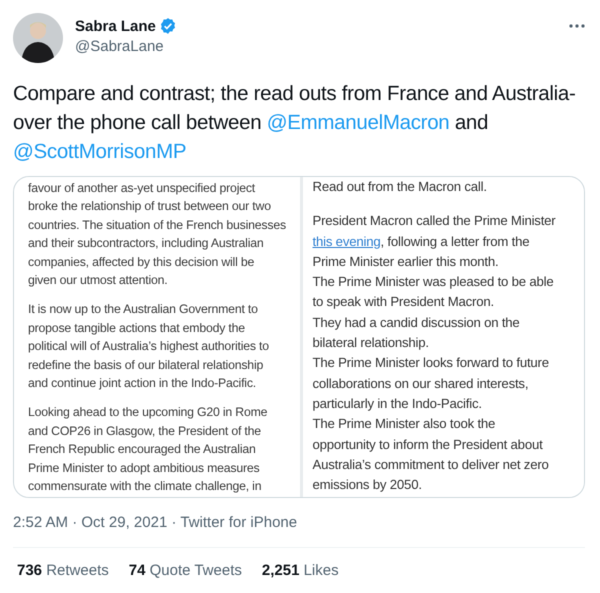 Image resolution: width=600 pixels, height=593 pixels. I want to click on document-paragraph: Looking ahead to the upcoming G20 in Rome and COP26 in Glasgow, the President of the French Republic encouraged the Australian Prime Minister to adopt ambitious measures commensurate with the climate challenge, in, so click(148, 450).